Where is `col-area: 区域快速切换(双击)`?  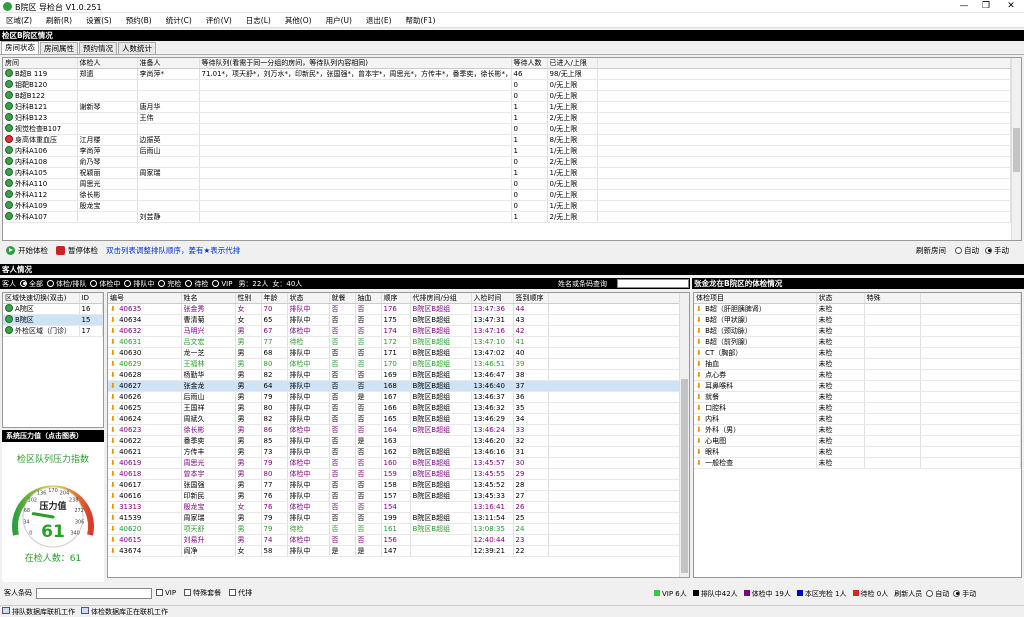 col-area: 区域快速切换(双击) is located at coordinates (41, 298).